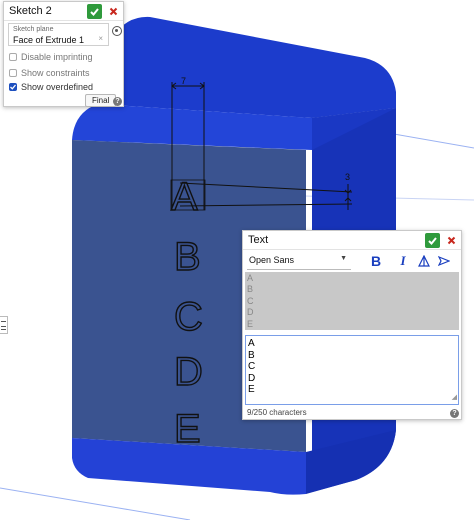 This screenshot has height=520, width=474. Describe the element at coordinates (251, 343) in the screenshot. I see `text-input-line: A` at that location.